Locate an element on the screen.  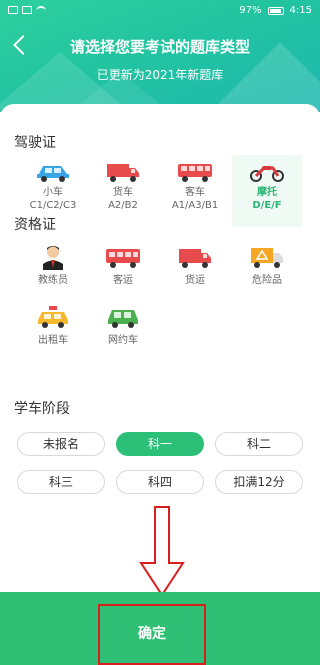
stage-option-subject-4: 科四 is located at coordinates (160, 482).